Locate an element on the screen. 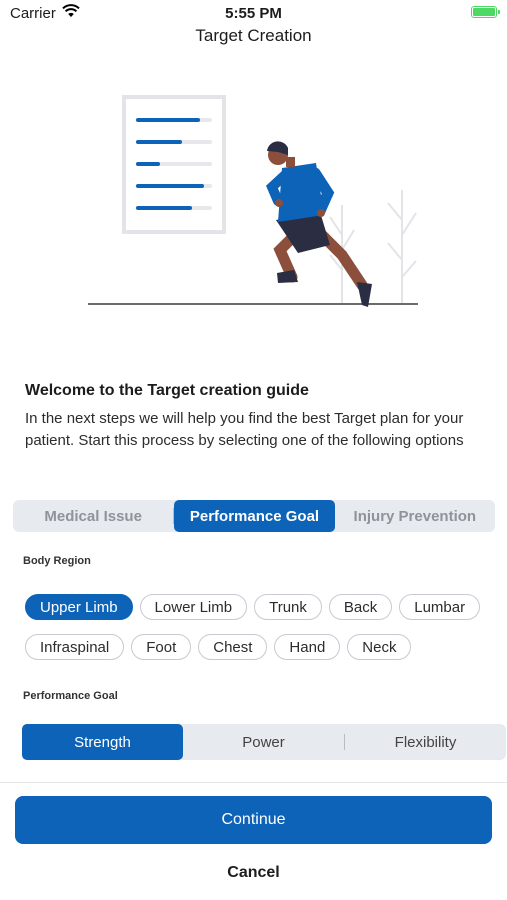 The height and width of the screenshot is (900, 507). segment-medical-issue: Medical Issue is located at coordinates (93, 516).